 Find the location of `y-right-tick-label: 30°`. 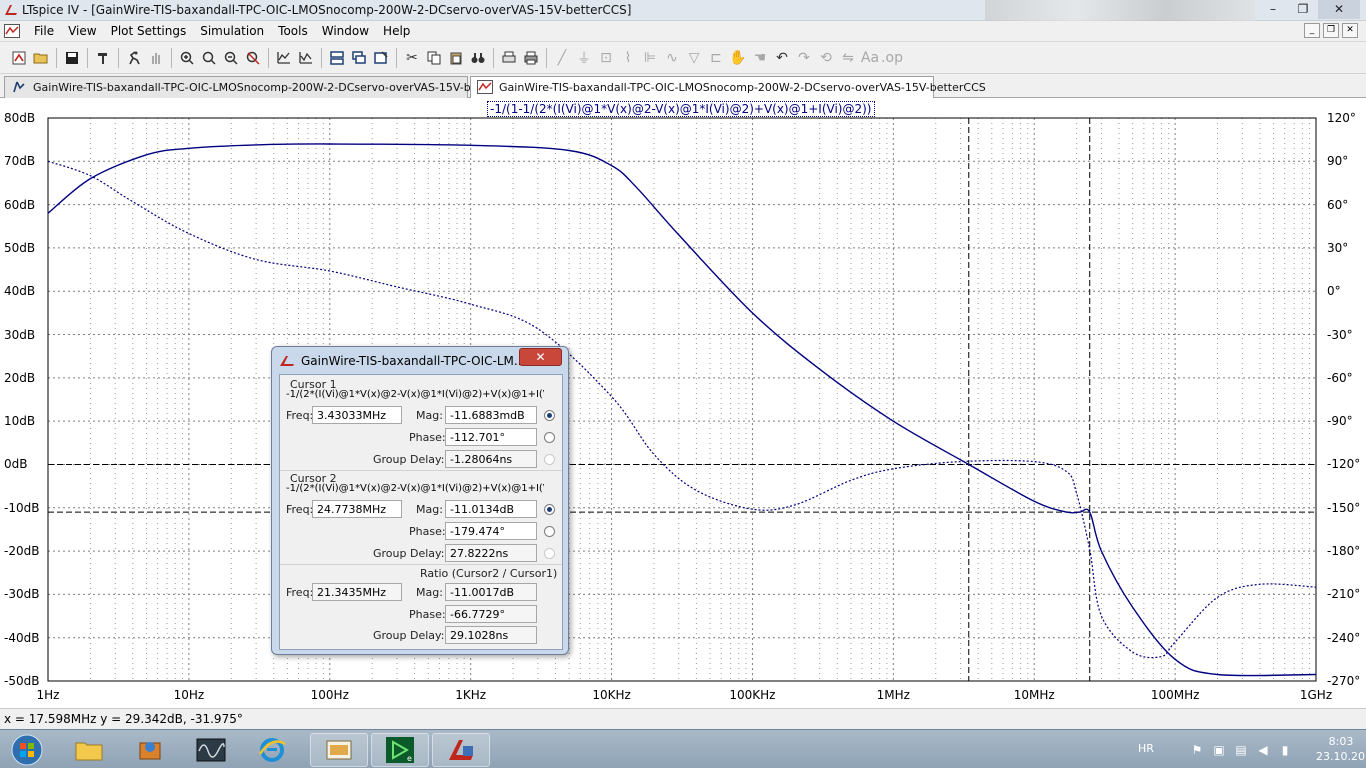

y-right-tick-label: 30° is located at coordinates (1338, 247).